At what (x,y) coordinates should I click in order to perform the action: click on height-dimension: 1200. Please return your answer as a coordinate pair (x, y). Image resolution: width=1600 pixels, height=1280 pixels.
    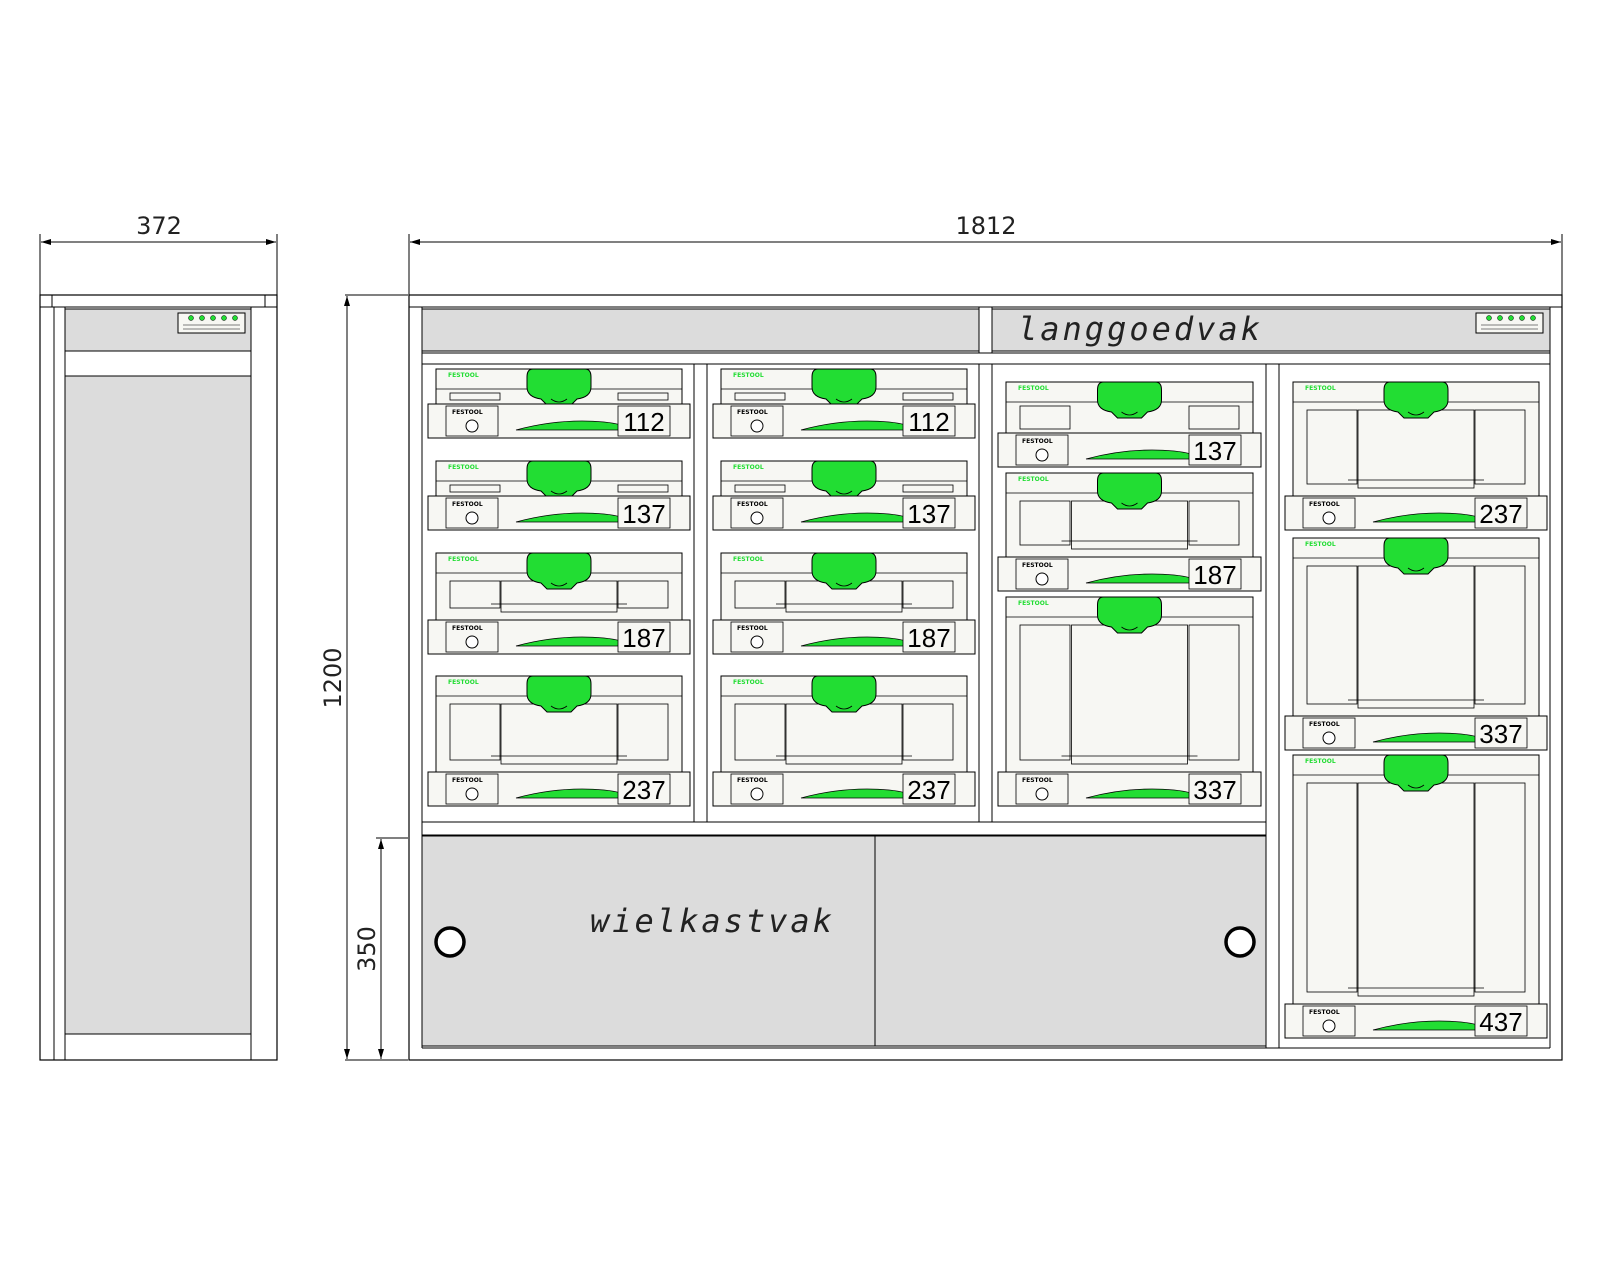
    Looking at the image, I should click on (333, 677).